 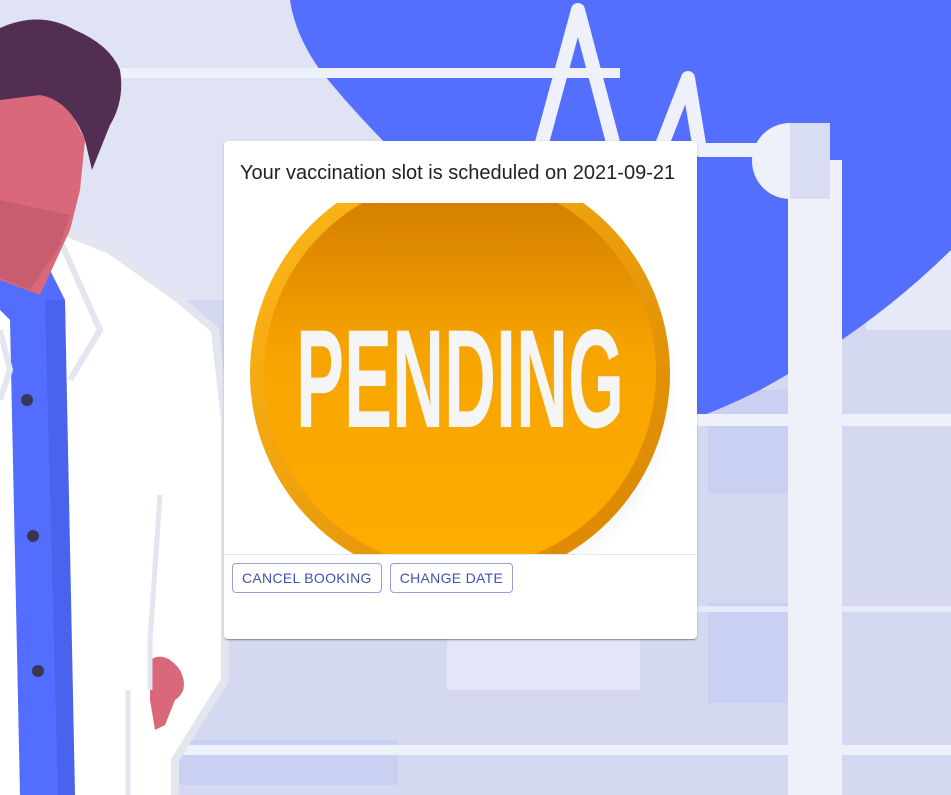 What do you see at coordinates (307, 578) in the screenshot?
I see `cancel-booking-button: CANCEL BOOKING` at bounding box center [307, 578].